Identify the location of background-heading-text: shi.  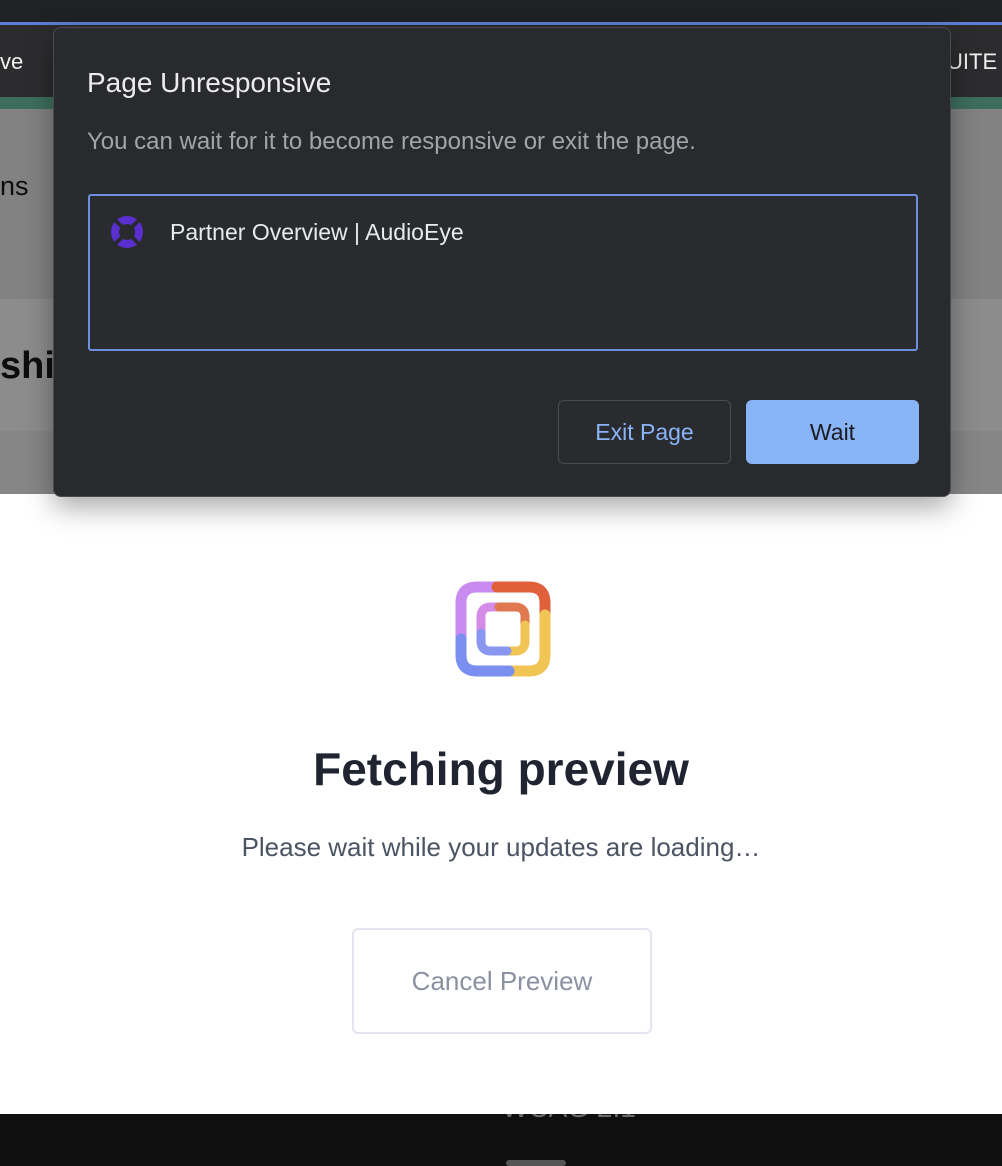
(27, 366).